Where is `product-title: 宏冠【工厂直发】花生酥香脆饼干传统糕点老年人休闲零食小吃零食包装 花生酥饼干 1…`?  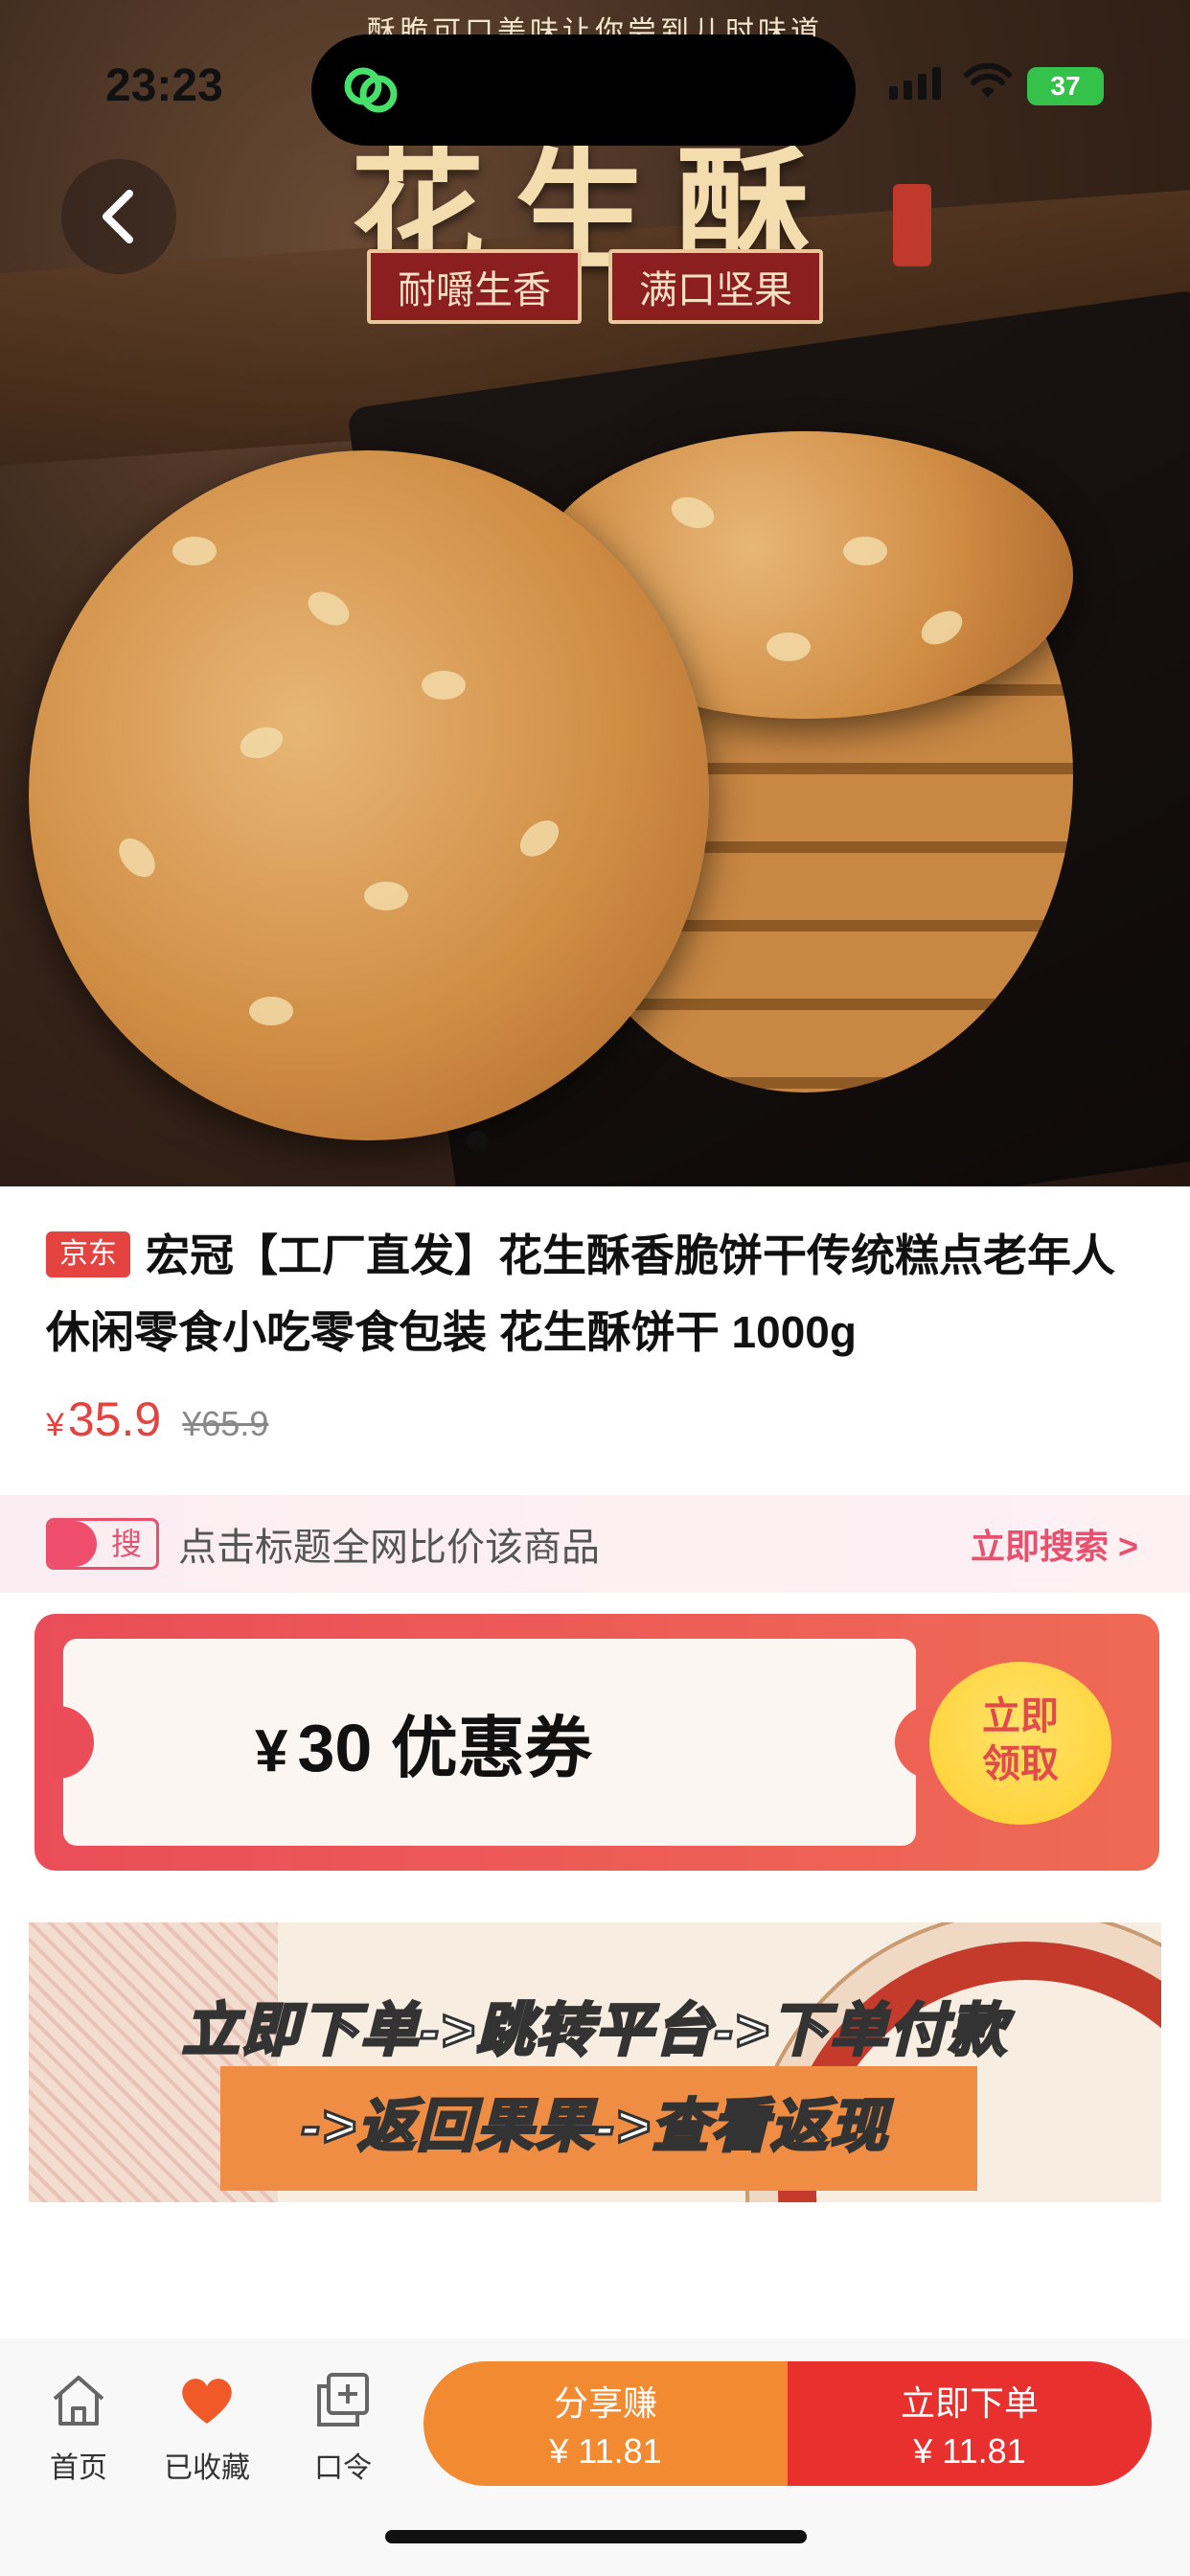 product-title: 宏冠【工厂直发】花生酥香脆饼干传统糕点老年人休闲零食小吃零食包装 花生酥饼干 1… is located at coordinates (580, 1293).